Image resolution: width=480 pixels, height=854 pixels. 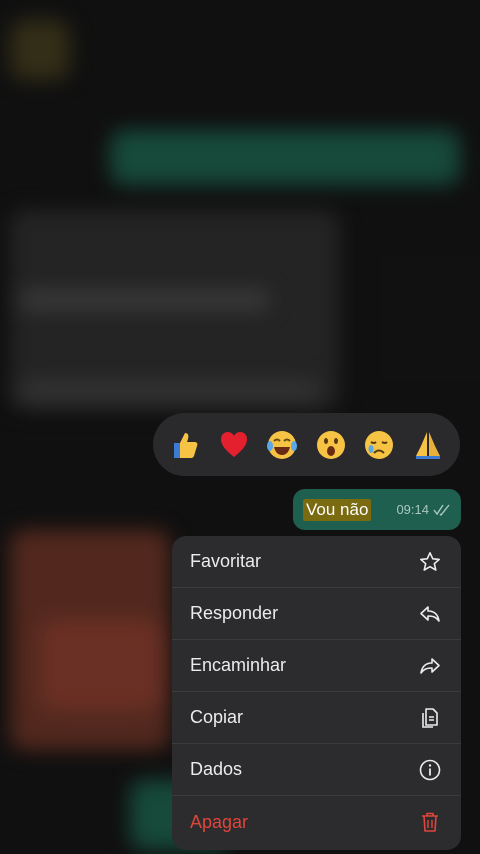 I want to click on reply-icon, so click(x=430, y=614).